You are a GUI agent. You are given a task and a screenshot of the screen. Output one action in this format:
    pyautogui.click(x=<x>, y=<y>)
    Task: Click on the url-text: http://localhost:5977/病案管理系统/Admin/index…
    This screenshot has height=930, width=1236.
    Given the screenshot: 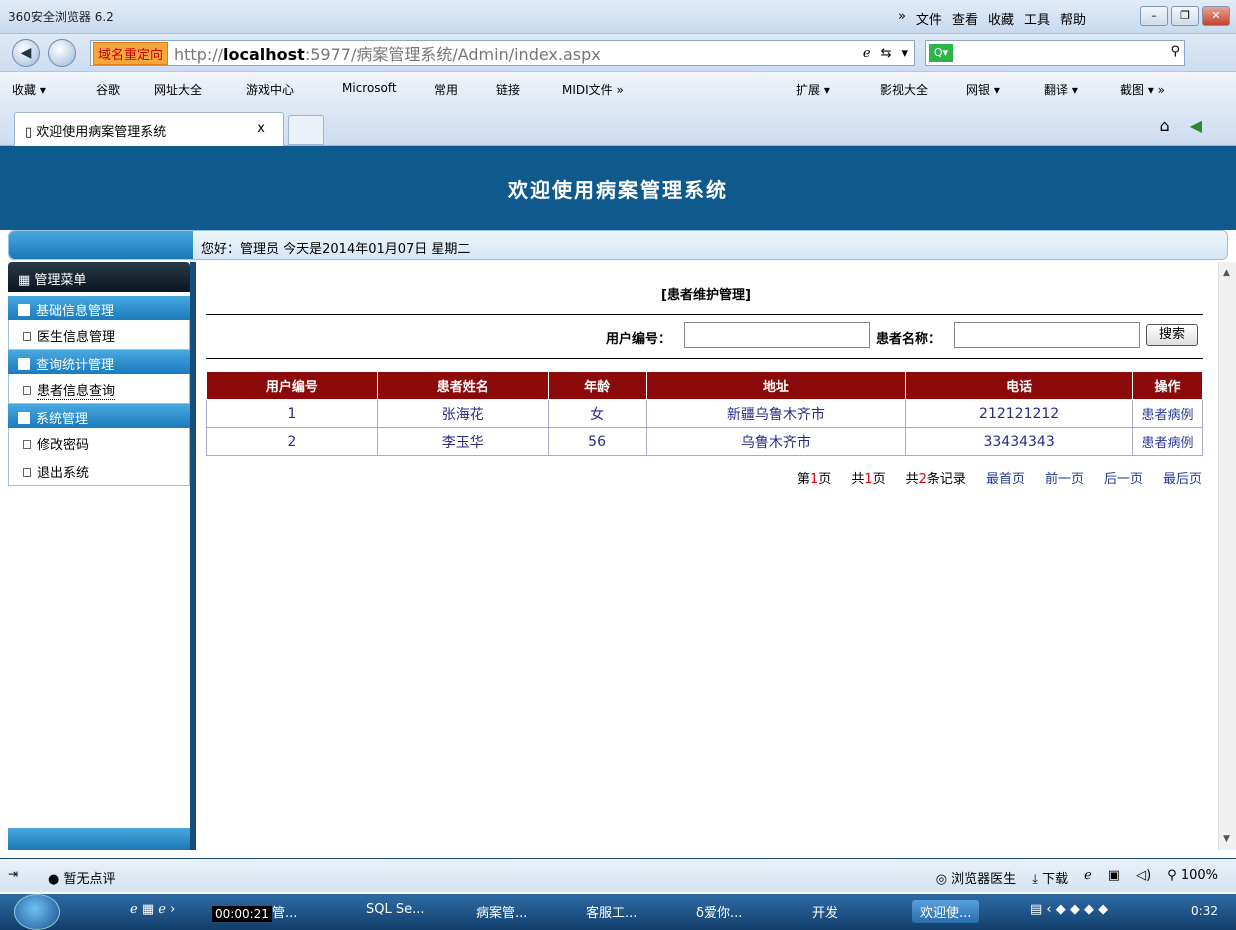 What is the action you would take?
    pyautogui.click(x=387, y=53)
    